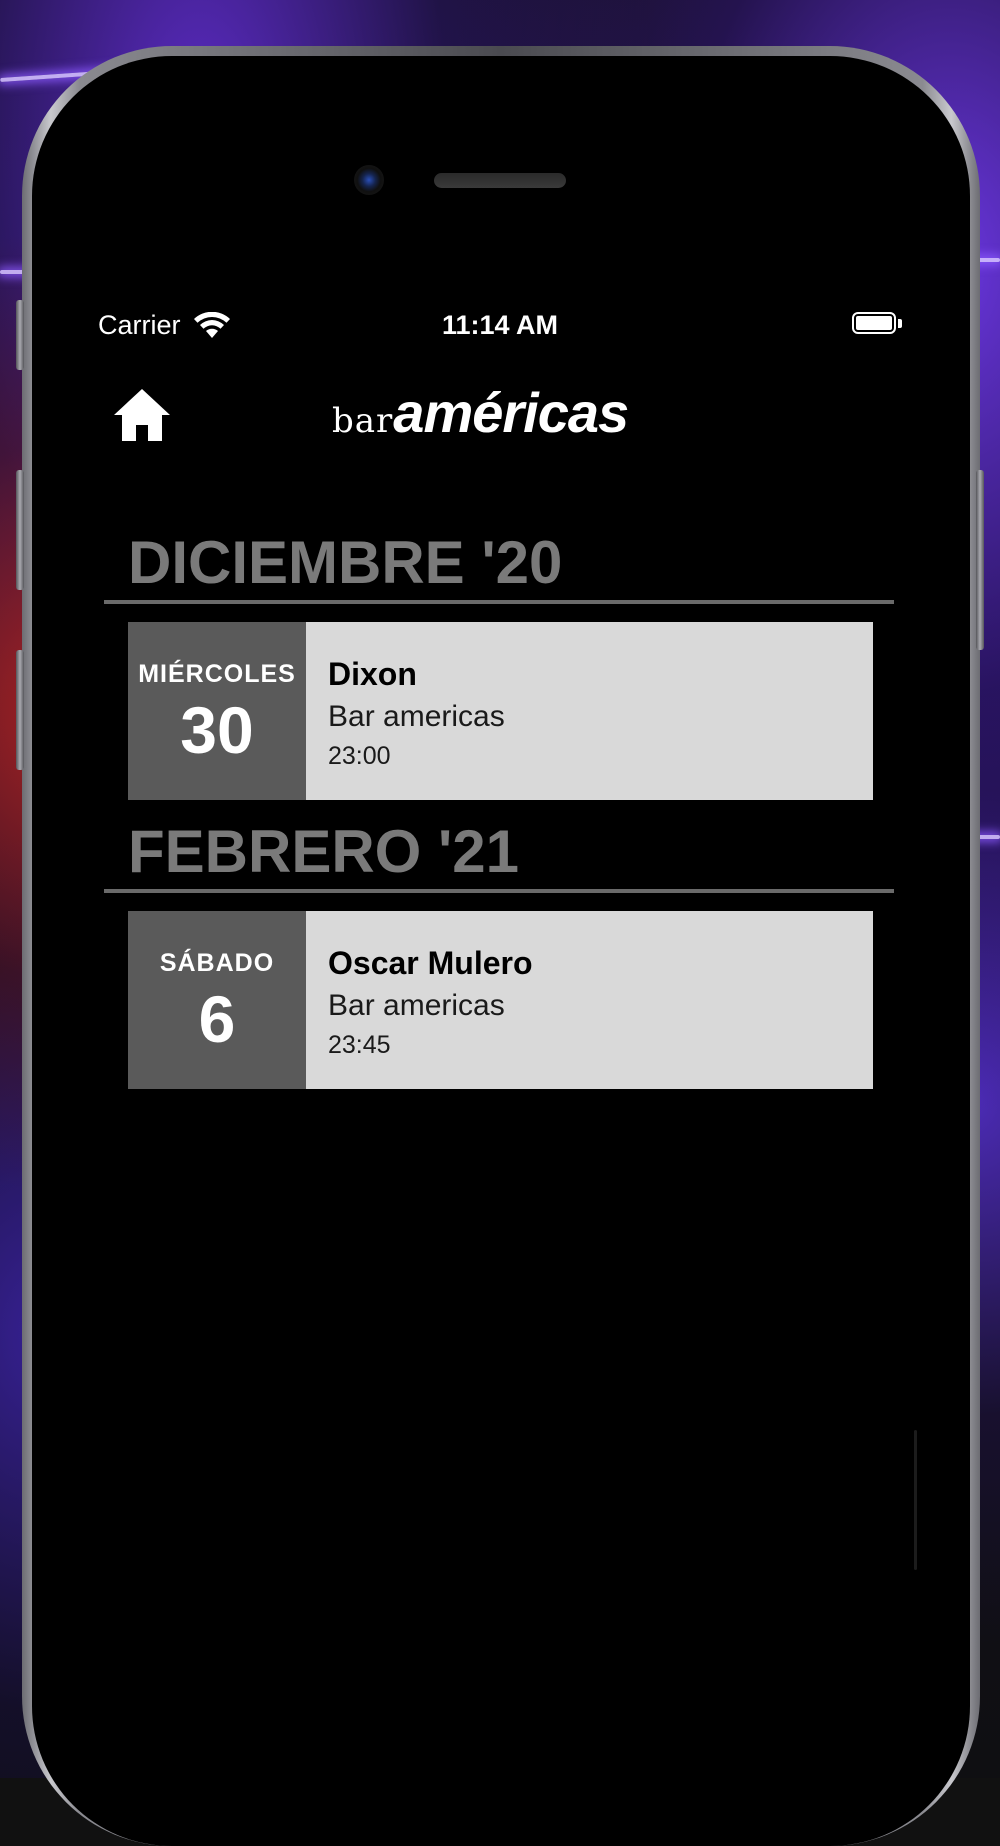 This screenshot has height=1846, width=1000. Describe the element at coordinates (20, 530) in the screenshot. I see `volume-up-button` at that location.